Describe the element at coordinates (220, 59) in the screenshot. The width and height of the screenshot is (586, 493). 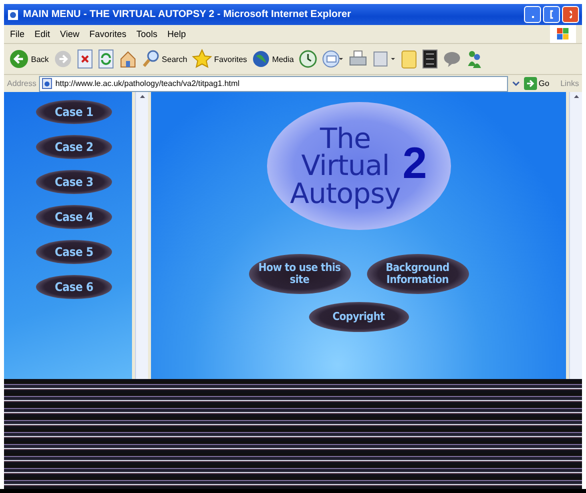
I see `favorites-button: Favorites` at that location.